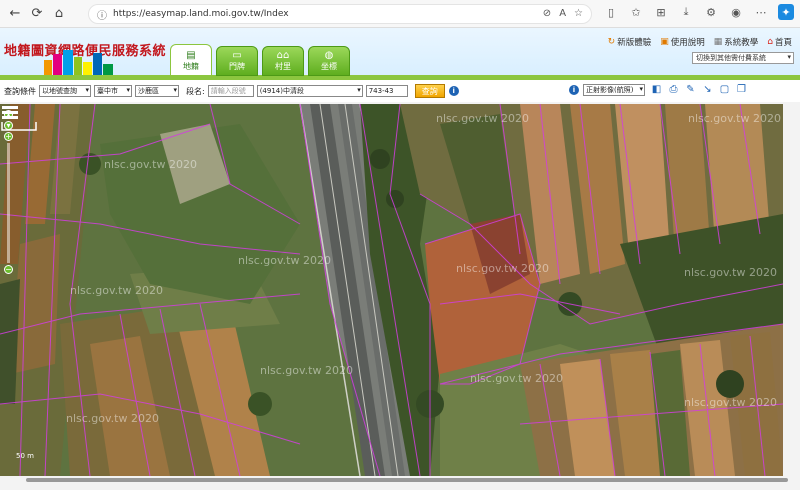 The height and width of the screenshot is (490, 800). I want to click on site-header: 地籍圖資網路便民服務系統 ▤ 地籍 ▭ 門牌 ⌂⌂ 村里 ◍ 坐標 ↻ 新版體驗, so click(400, 54).